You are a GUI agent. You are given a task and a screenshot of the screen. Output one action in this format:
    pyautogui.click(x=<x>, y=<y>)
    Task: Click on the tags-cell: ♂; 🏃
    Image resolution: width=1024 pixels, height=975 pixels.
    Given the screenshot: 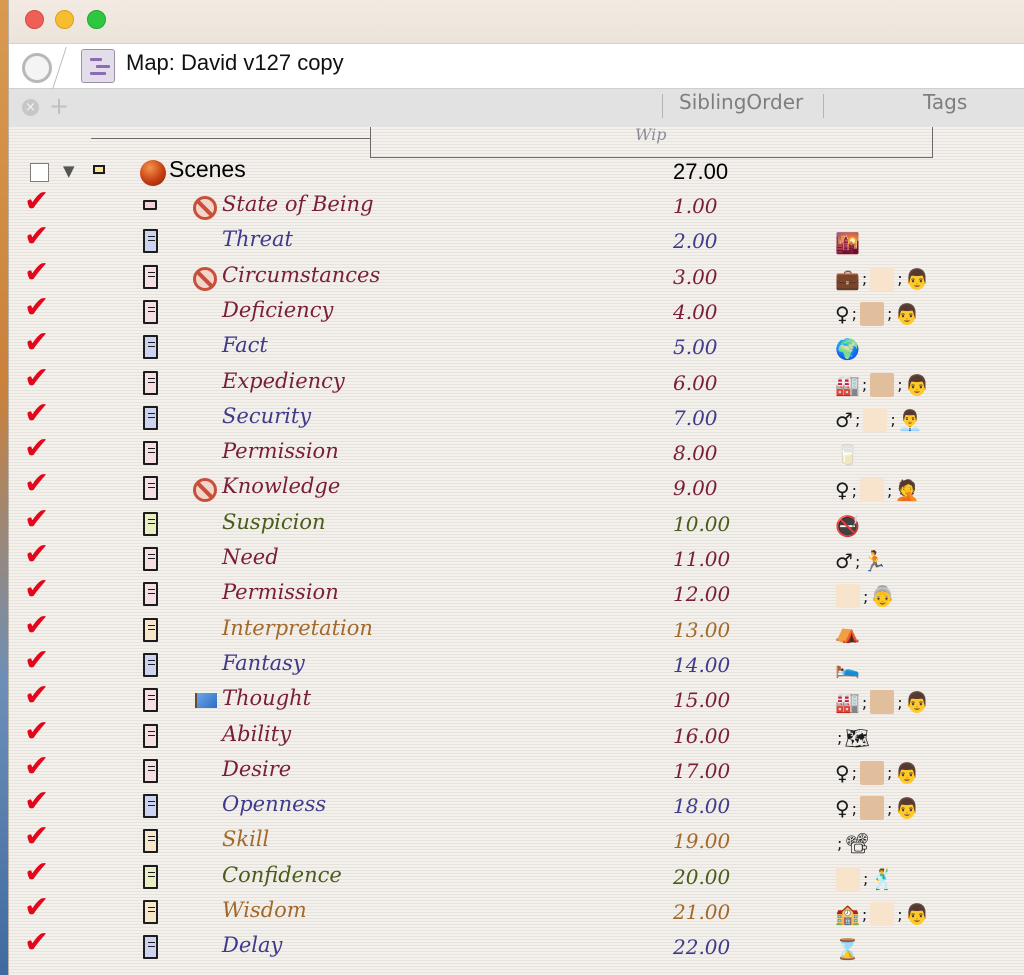 What is the action you would take?
    pyautogui.click(x=861, y=561)
    